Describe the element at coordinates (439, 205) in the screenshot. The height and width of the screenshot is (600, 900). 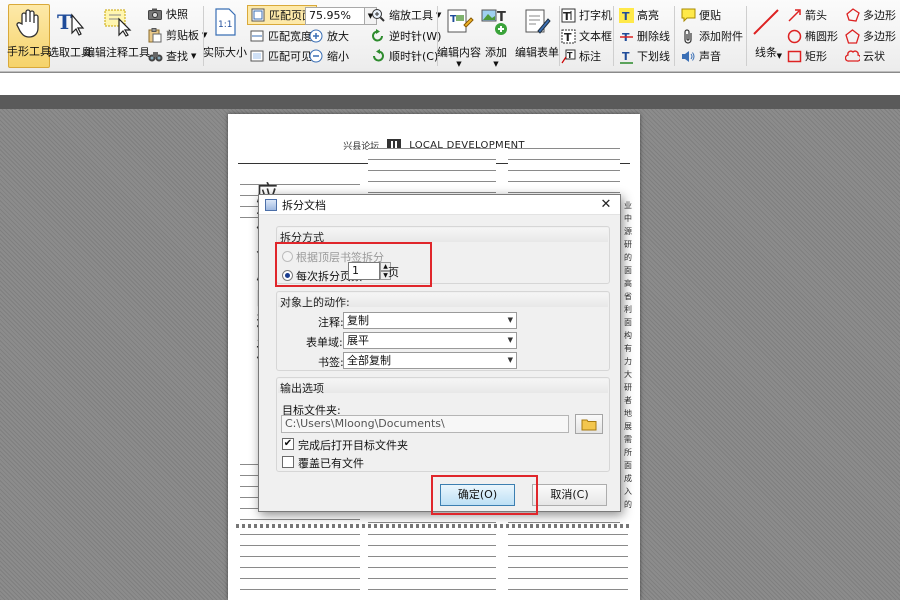
I see `dialog-titlebar: 拆分文档` at that location.